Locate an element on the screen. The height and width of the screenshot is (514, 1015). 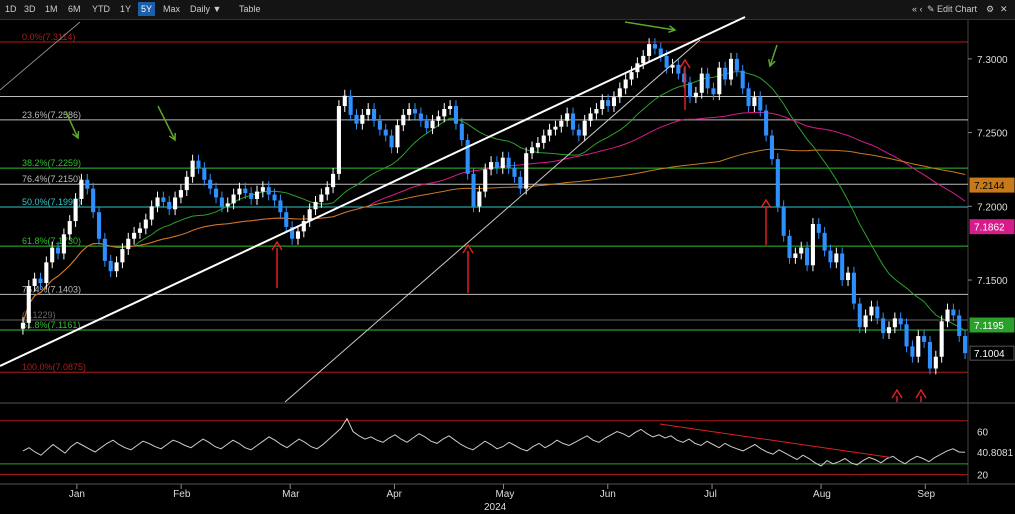
month-label: May is located at coordinates (504, 494).